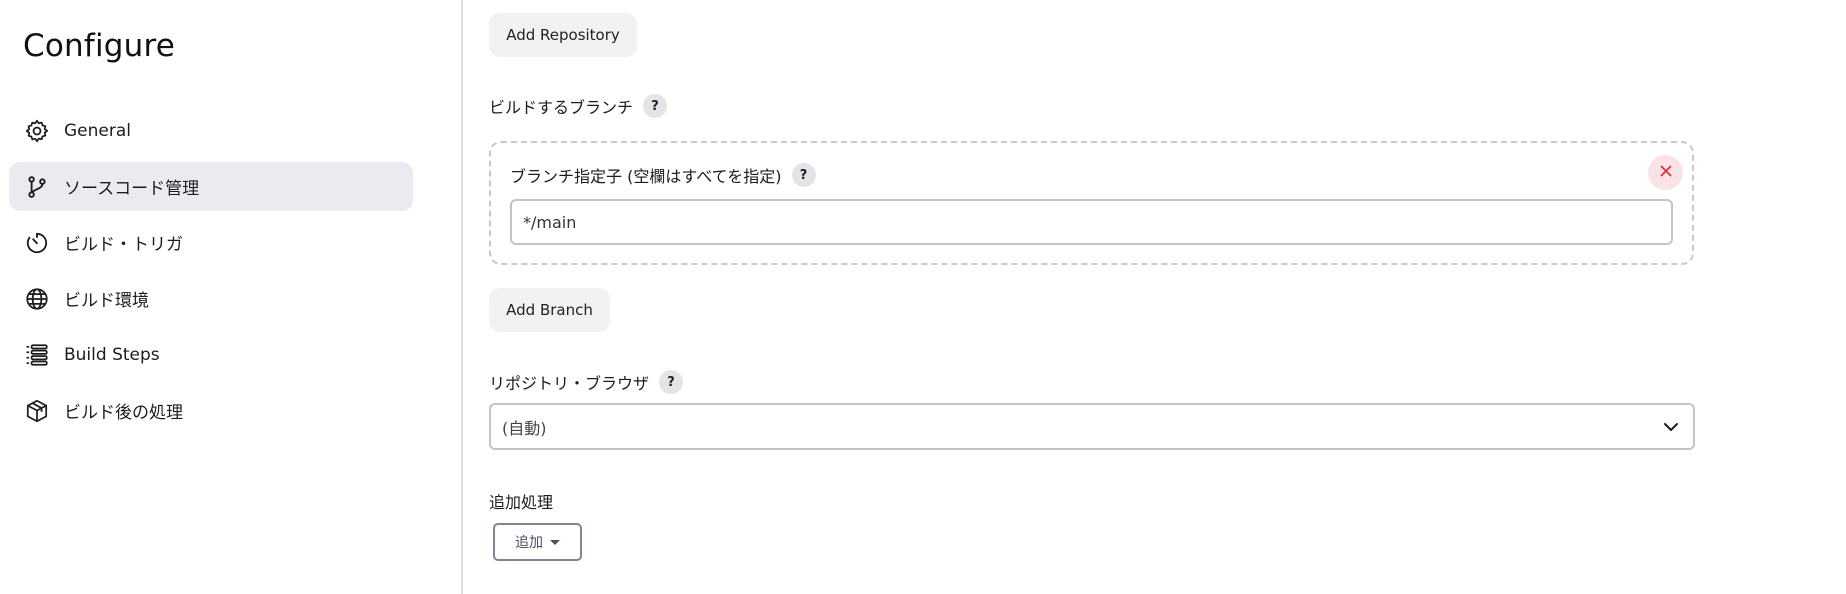 The height and width of the screenshot is (594, 1846). Describe the element at coordinates (99, 46) in the screenshot. I see `page-title: Configure` at that location.